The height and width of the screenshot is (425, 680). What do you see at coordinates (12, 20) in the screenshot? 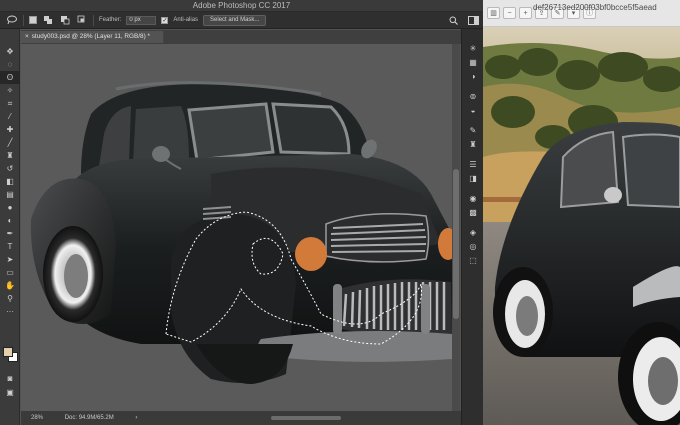
I see `lasso-tool-preset-icon` at bounding box center [12, 20].